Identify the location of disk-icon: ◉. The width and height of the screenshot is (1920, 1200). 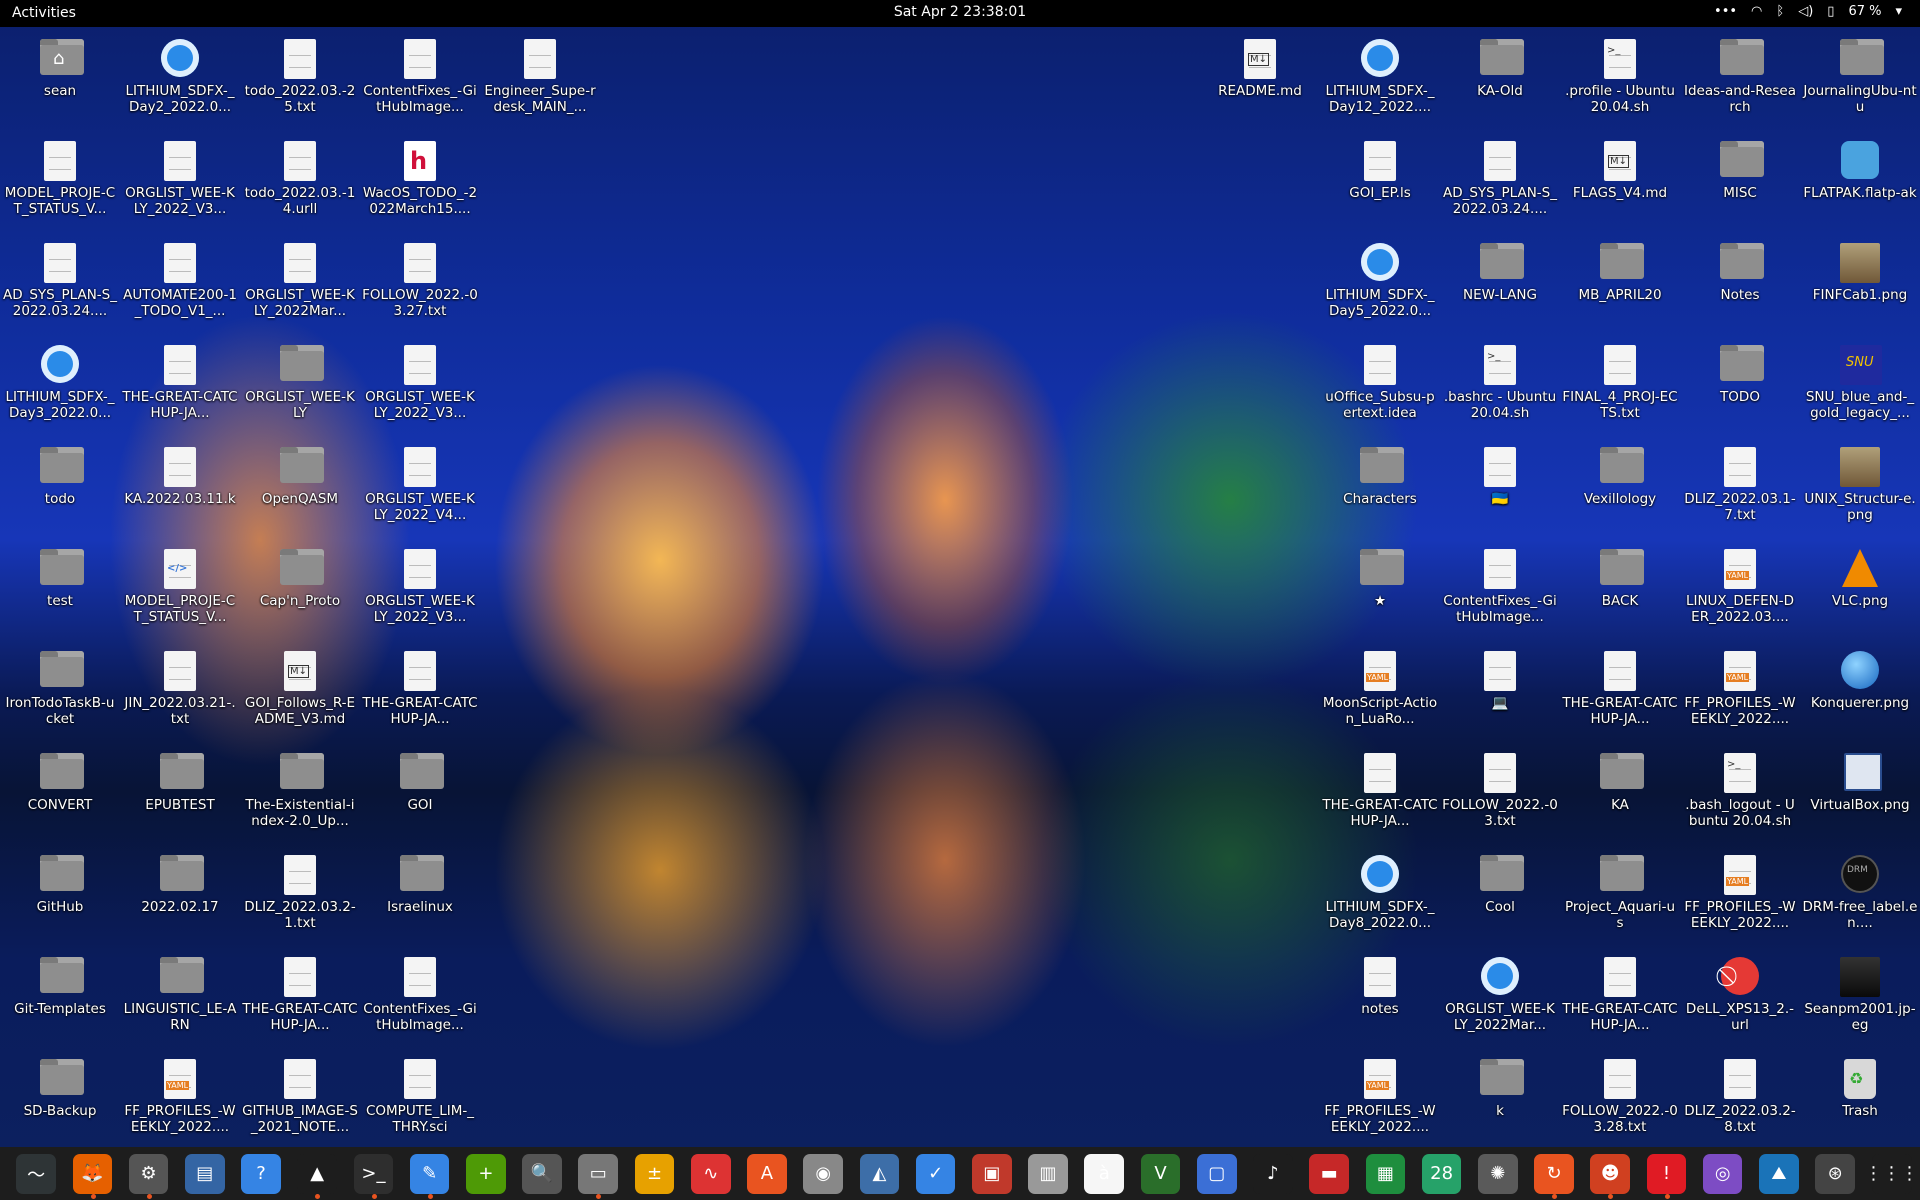
(823, 1173).